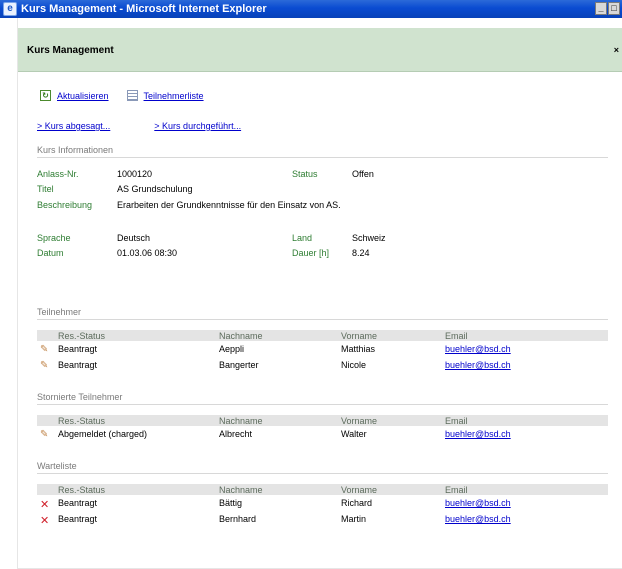 This screenshot has width=622, height=569. What do you see at coordinates (134, 238) in the screenshot?
I see `sprache-value: Deutsch` at bounding box center [134, 238].